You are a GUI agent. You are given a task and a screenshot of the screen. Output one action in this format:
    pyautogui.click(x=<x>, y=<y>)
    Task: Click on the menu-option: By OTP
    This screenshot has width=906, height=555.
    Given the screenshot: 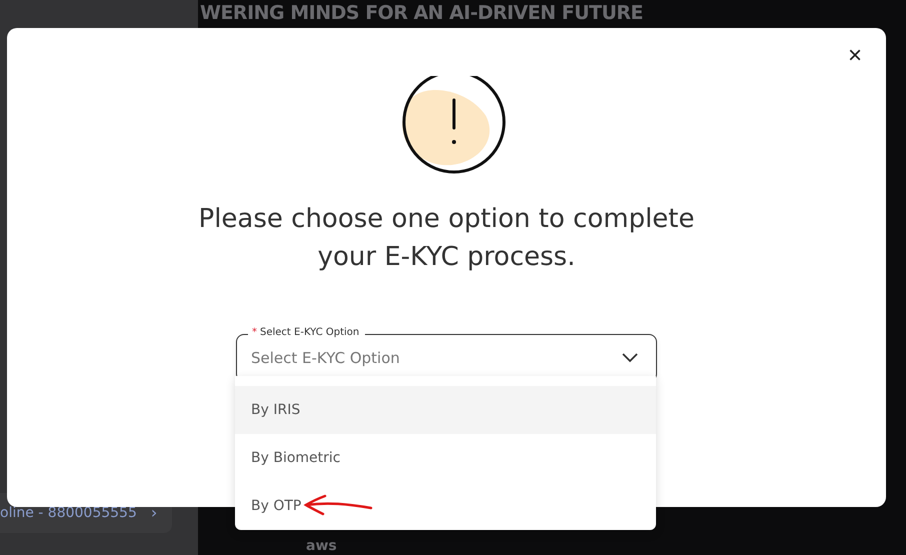 What is the action you would take?
    pyautogui.click(x=445, y=506)
    